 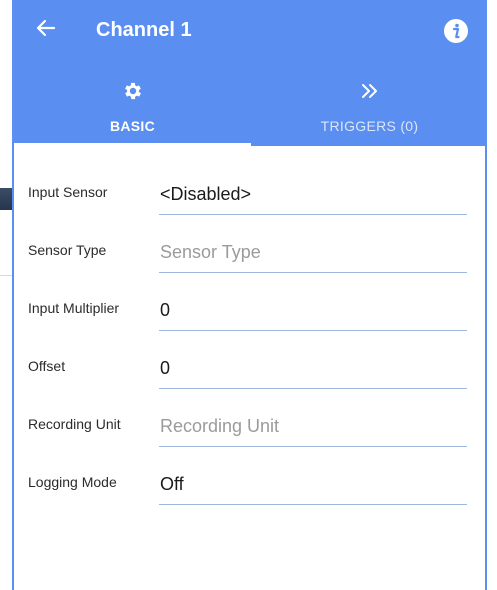 I want to click on offset-value: 0, so click(x=165, y=368).